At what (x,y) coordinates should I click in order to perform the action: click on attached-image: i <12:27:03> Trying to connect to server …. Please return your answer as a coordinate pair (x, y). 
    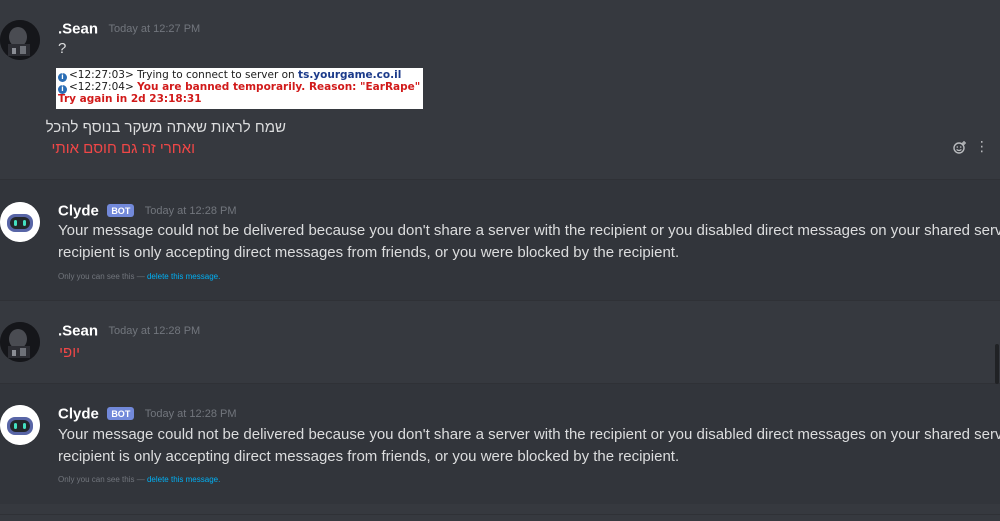
    Looking at the image, I should click on (239, 88).